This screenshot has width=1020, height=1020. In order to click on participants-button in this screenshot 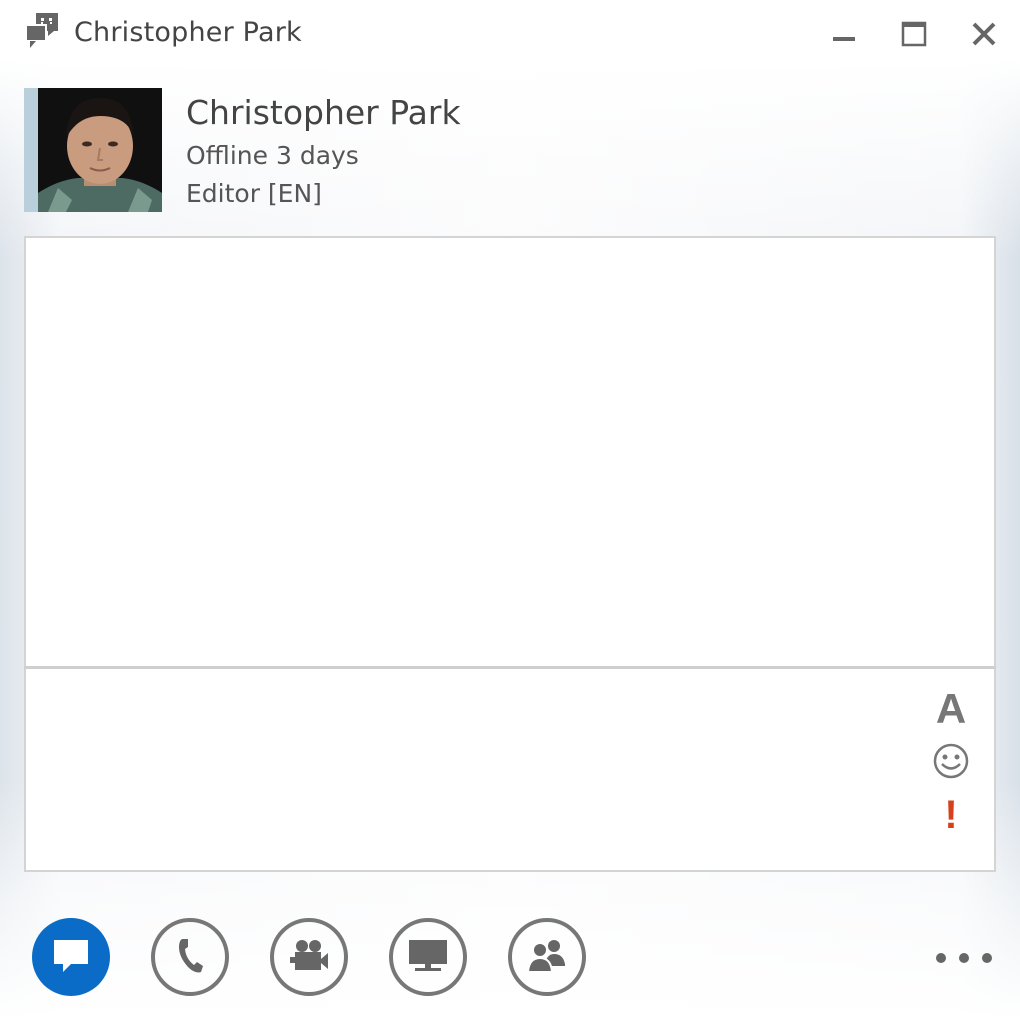, I will do `click(547, 957)`.